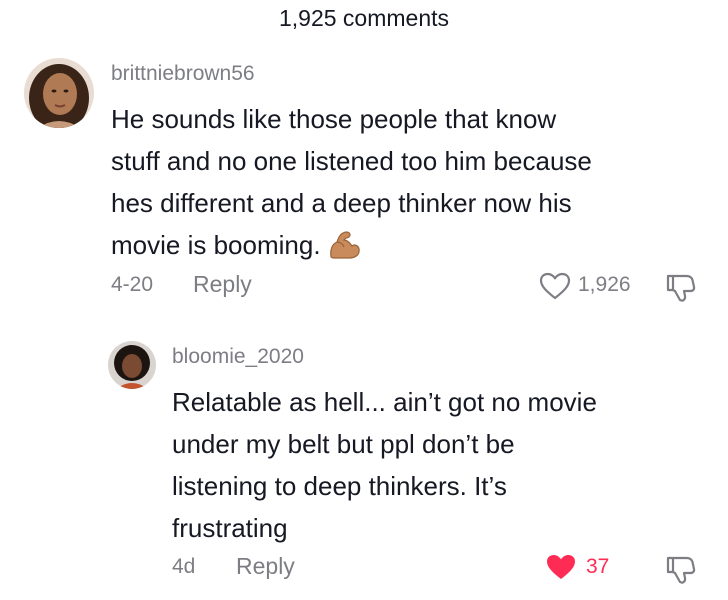 The height and width of the screenshot is (600, 728). What do you see at coordinates (184, 566) in the screenshot?
I see `comment-date: 4d` at bounding box center [184, 566].